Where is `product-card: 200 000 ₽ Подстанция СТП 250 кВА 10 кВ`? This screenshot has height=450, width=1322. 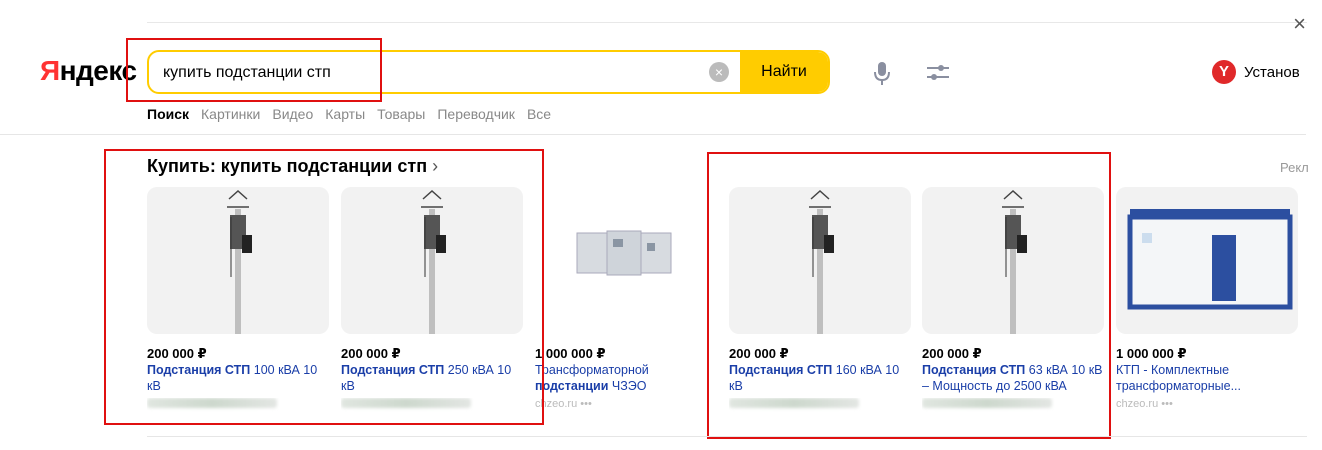
product-card: 200 000 ₽ Подстанция СТП 250 кВА 10 кВ is located at coordinates (432, 299).